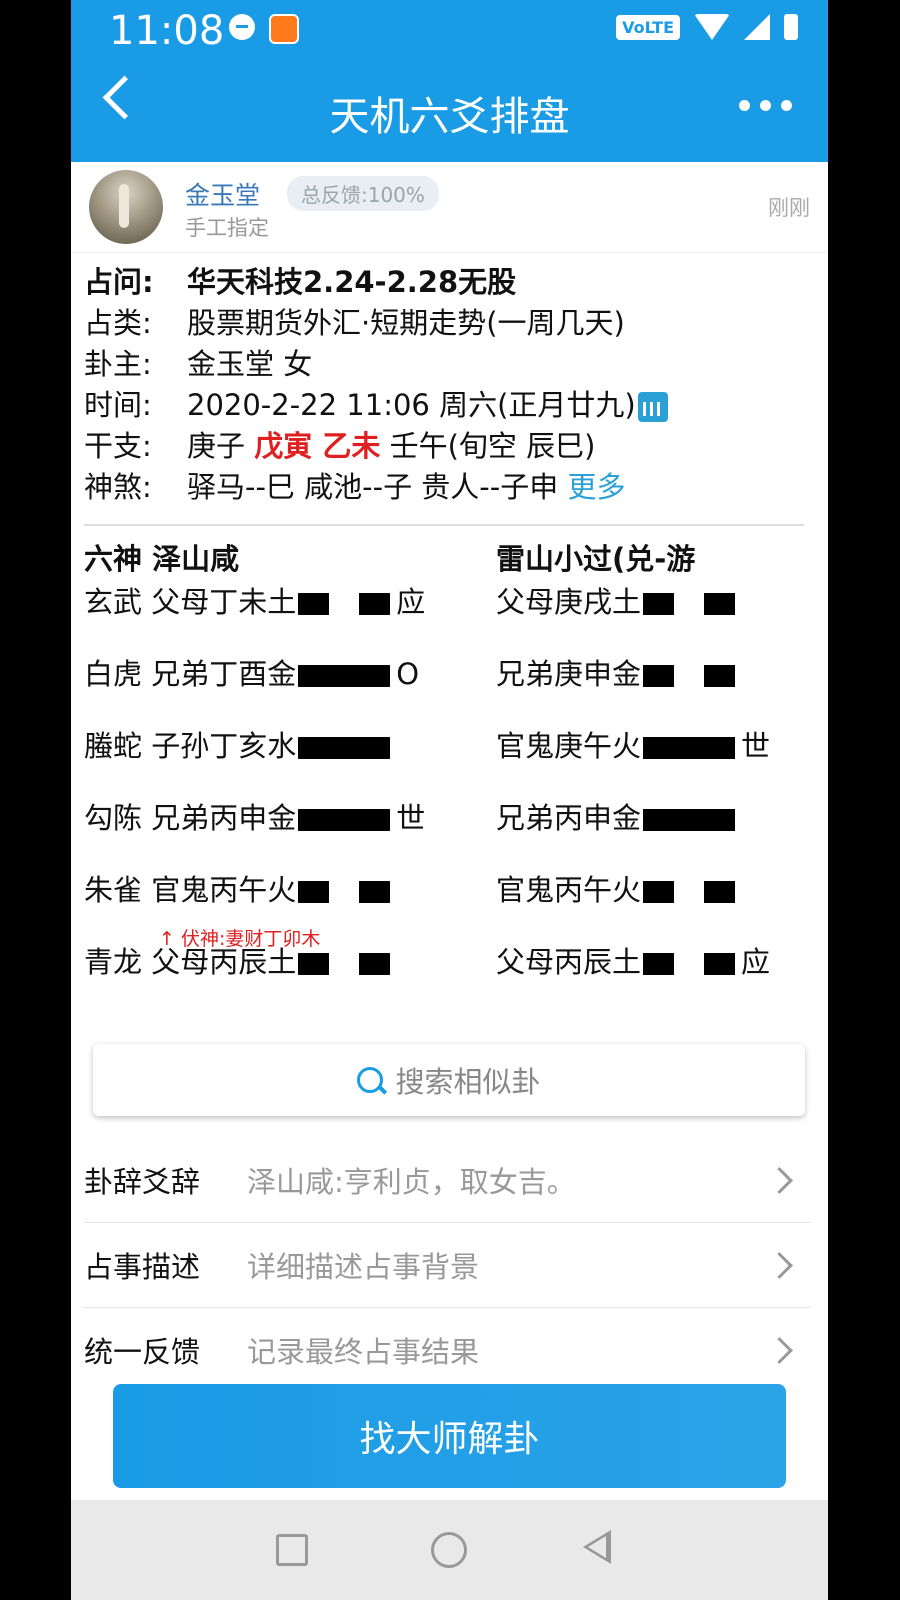  I want to click on info-question: 占问: 华天科技2.24-2.28无股, so click(444, 282).